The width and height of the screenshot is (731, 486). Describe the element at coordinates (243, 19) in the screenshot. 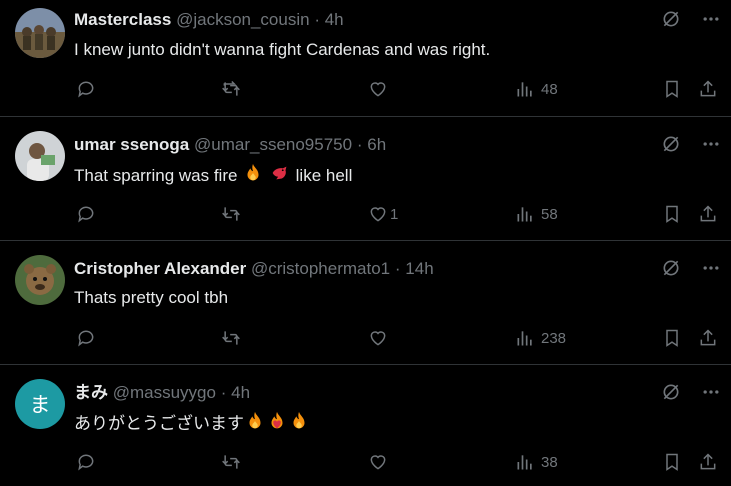

I see `user-handle: @jackson_cousin` at that location.